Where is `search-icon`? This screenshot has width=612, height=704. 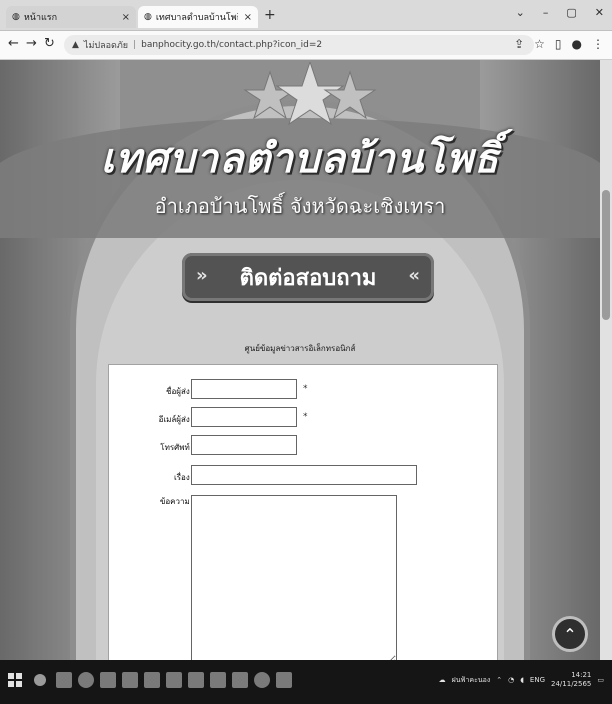 search-icon is located at coordinates (40, 680).